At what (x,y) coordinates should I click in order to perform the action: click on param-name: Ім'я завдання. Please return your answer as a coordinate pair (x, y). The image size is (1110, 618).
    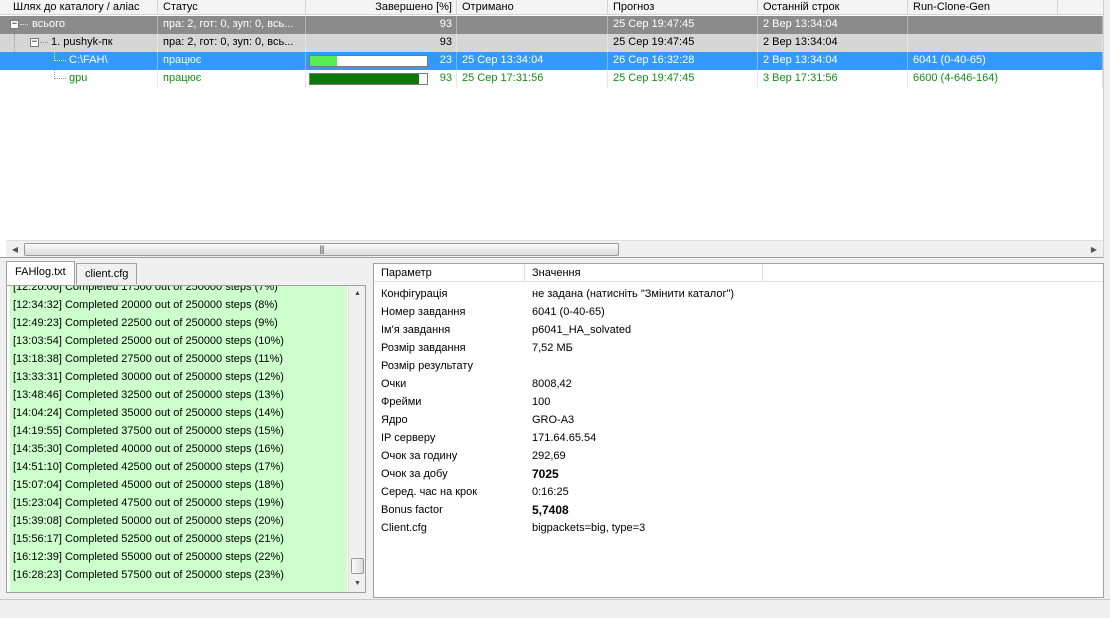
    Looking at the image, I should click on (416, 330).